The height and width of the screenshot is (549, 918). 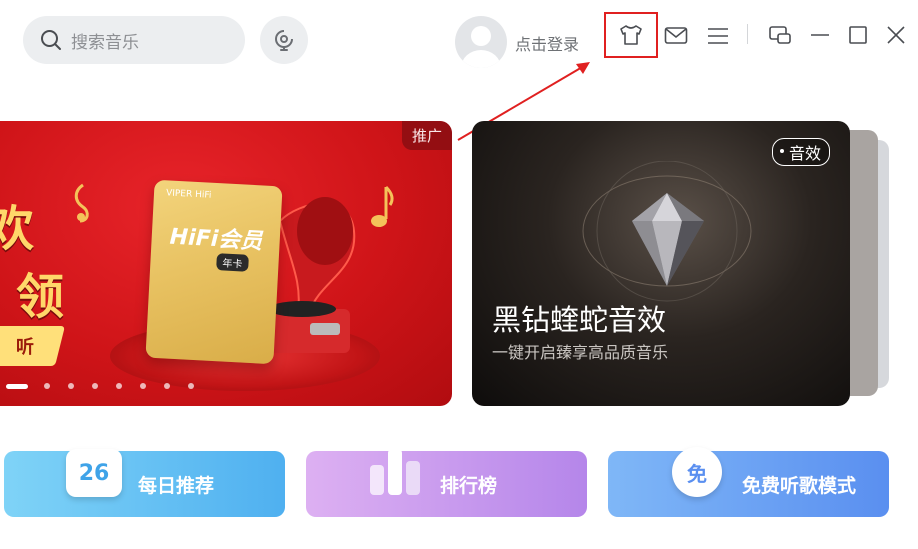 I want to click on card-badge: 年卡, so click(x=232, y=262).